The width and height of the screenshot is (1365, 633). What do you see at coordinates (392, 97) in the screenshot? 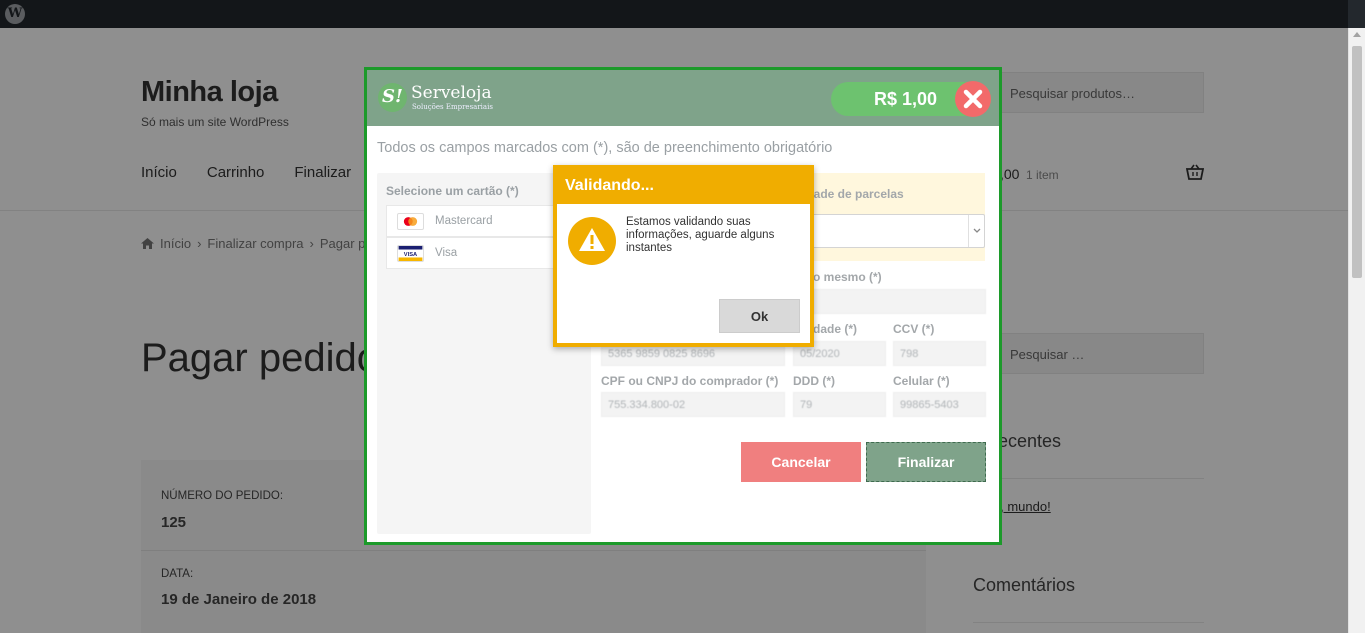
I see `serveloja-logo-icon: S!` at bounding box center [392, 97].